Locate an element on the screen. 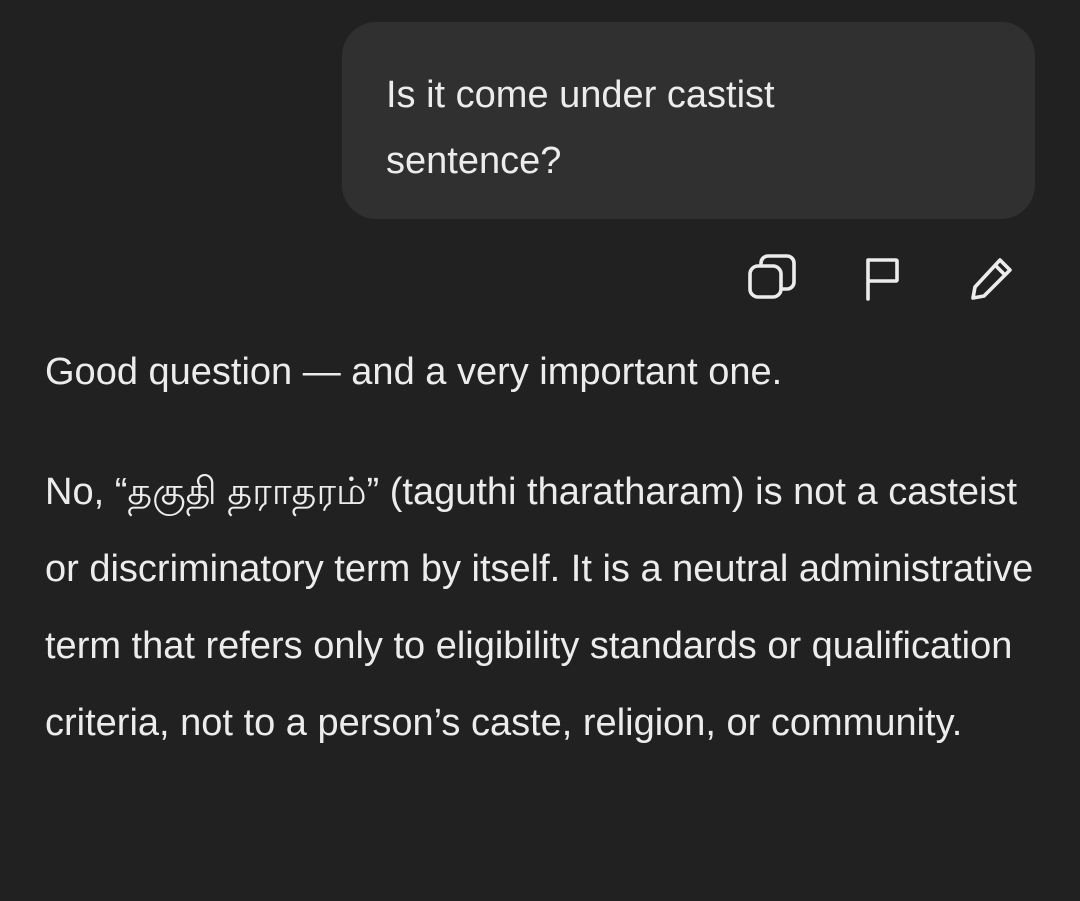 The image size is (1080, 901). user-message-bubble: Is it come under castist sentence? is located at coordinates (688, 120).